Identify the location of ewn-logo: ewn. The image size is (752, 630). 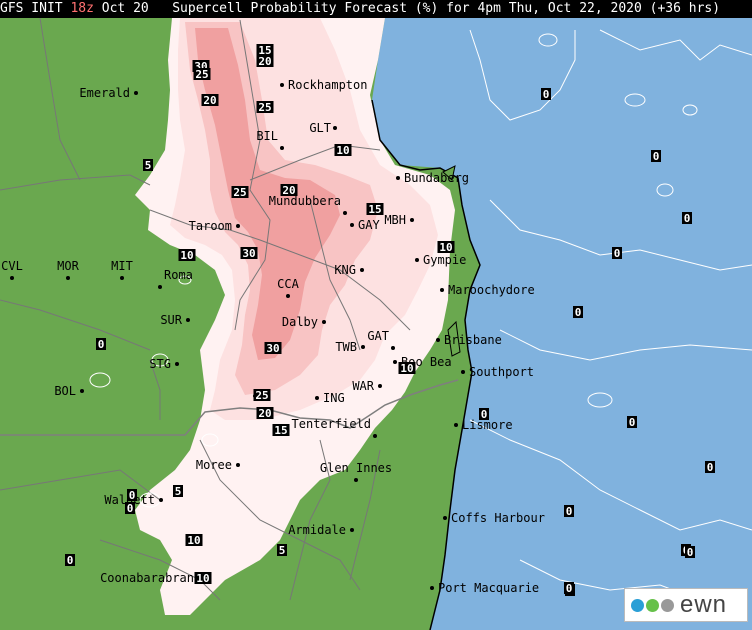
(686, 605).